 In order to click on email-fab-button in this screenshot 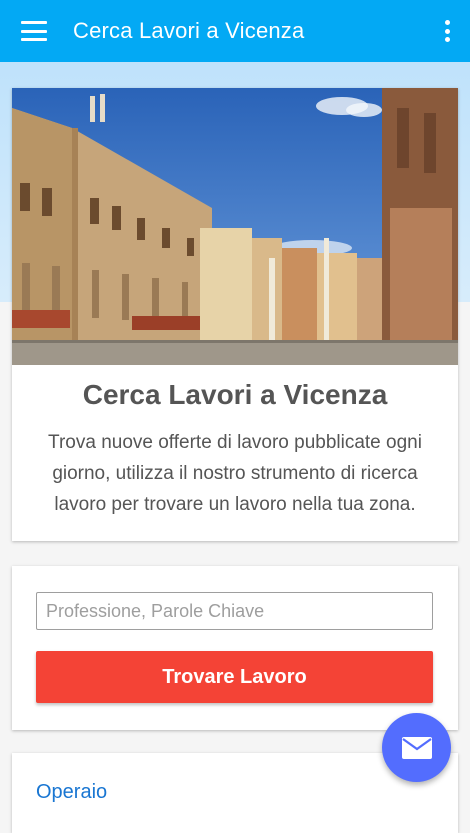, I will do `click(416, 747)`.